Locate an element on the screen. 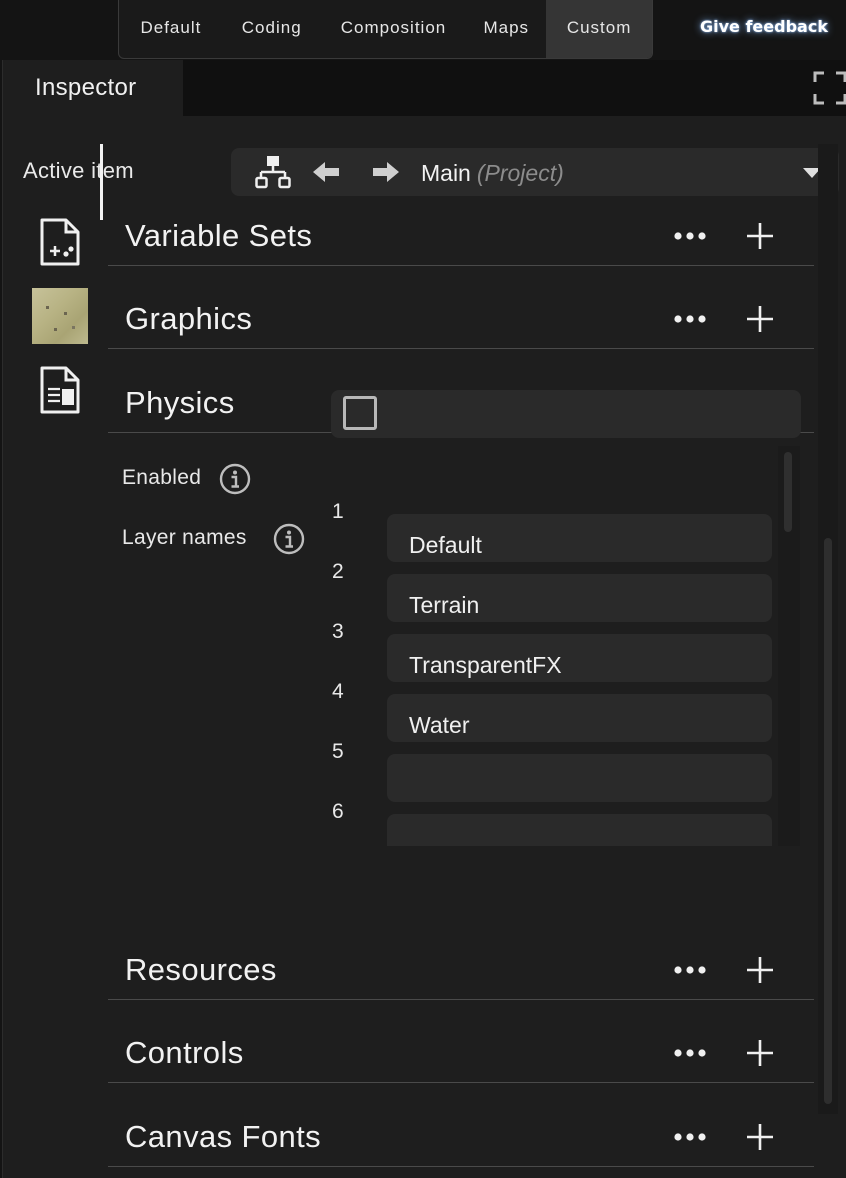 Image resolution: width=846 pixels, height=1178 pixels. section-title: Resources is located at coordinates (201, 969).